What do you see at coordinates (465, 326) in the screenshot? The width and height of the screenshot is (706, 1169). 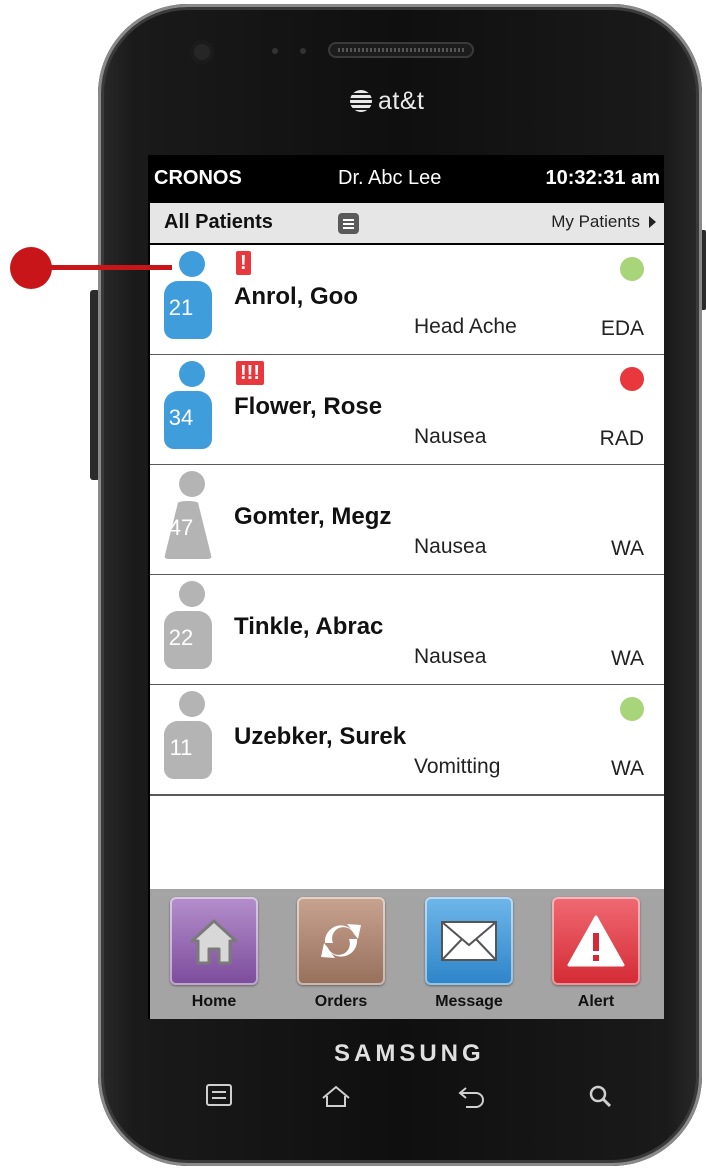 I see `patient-complaint: Head Ache` at bounding box center [465, 326].